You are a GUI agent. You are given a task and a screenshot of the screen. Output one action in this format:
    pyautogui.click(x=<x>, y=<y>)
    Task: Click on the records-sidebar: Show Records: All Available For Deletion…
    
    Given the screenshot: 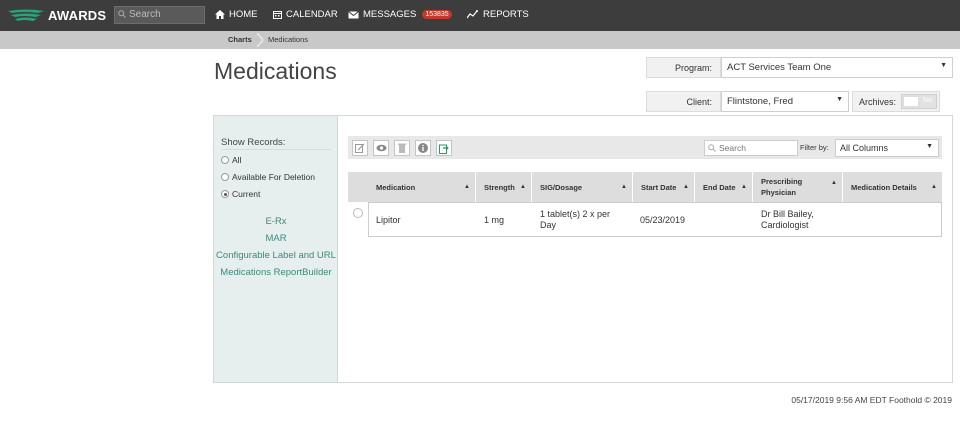 What is the action you would take?
    pyautogui.click(x=276, y=249)
    